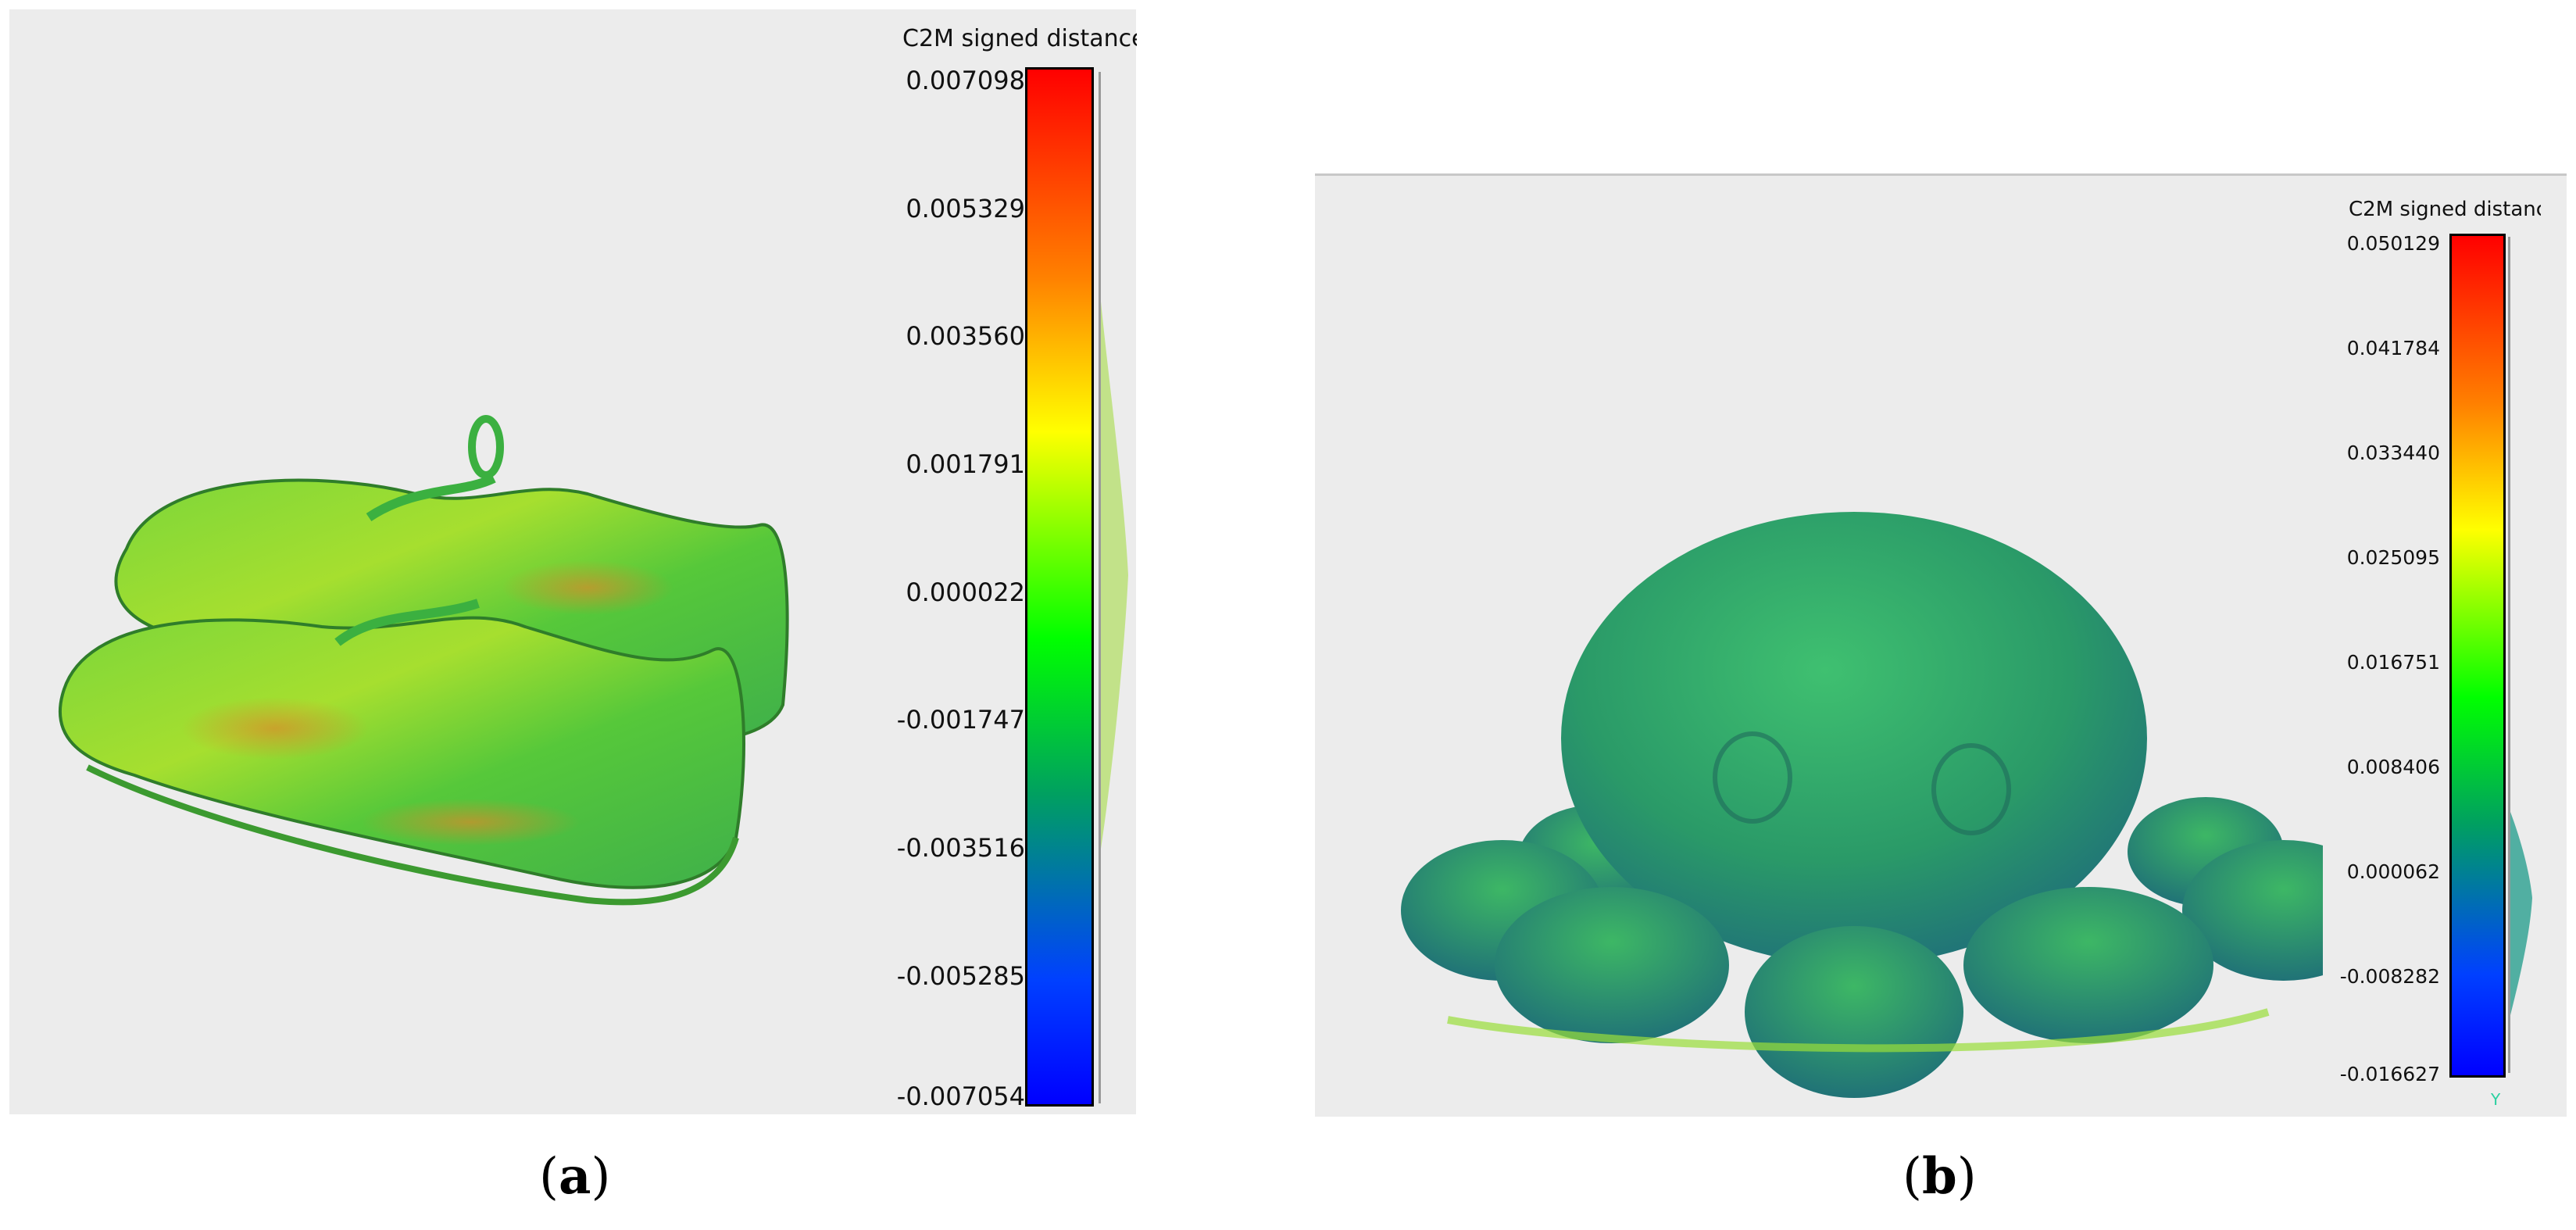 Image resolution: width=2576 pixels, height=1230 pixels. What do you see at coordinates (2393, 558) in the screenshot?
I see `tick-label: 0.025095` at bounding box center [2393, 558].